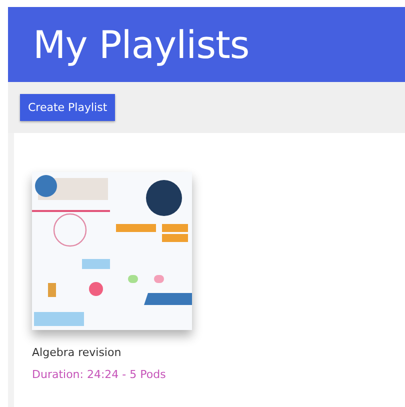 This screenshot has height=407, width=405. Describe the element at coordinates (77, 352) in the screenshot. I see `playlist-title: Algebra revision` at that location.